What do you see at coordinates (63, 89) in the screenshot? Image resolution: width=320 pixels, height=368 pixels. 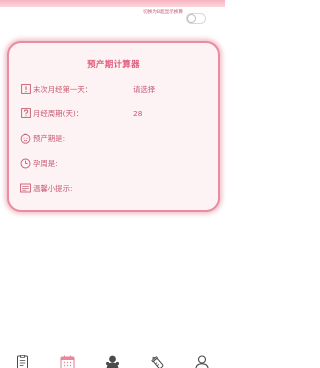 I see `last-period-label: 末次月经第一天：` at bounding box center [63, 89].